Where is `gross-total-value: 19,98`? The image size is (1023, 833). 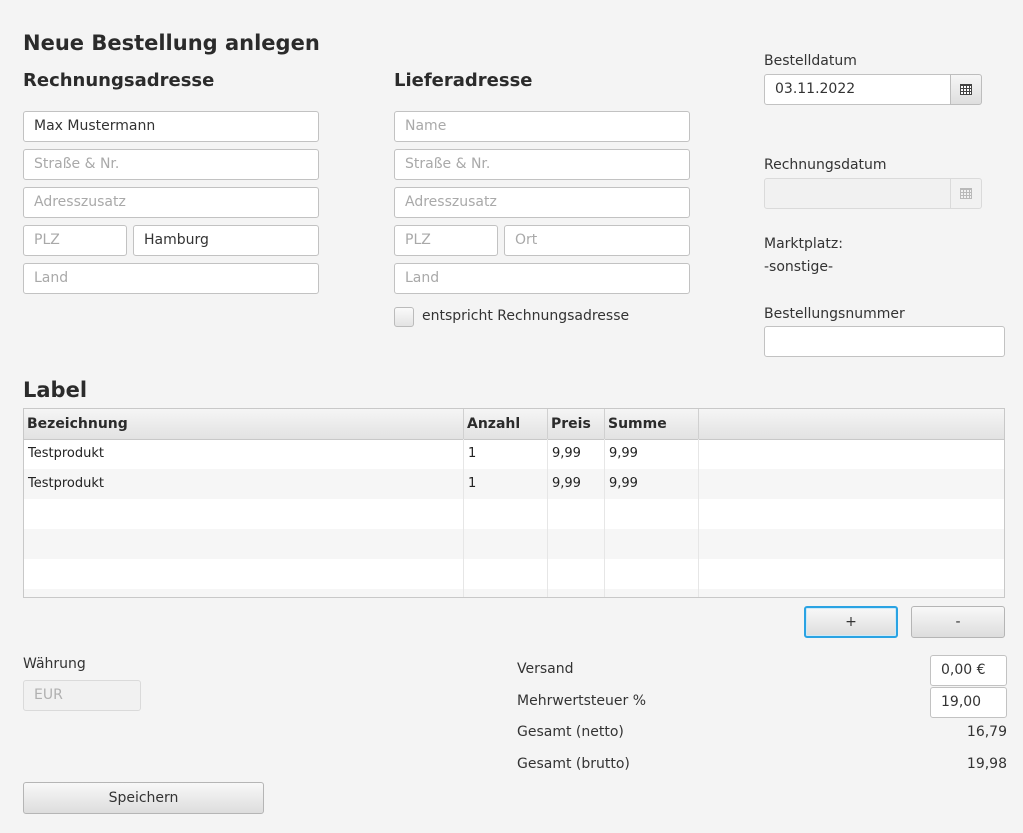
gross-total-value: 19,98 is located at coordinates (986, 764).